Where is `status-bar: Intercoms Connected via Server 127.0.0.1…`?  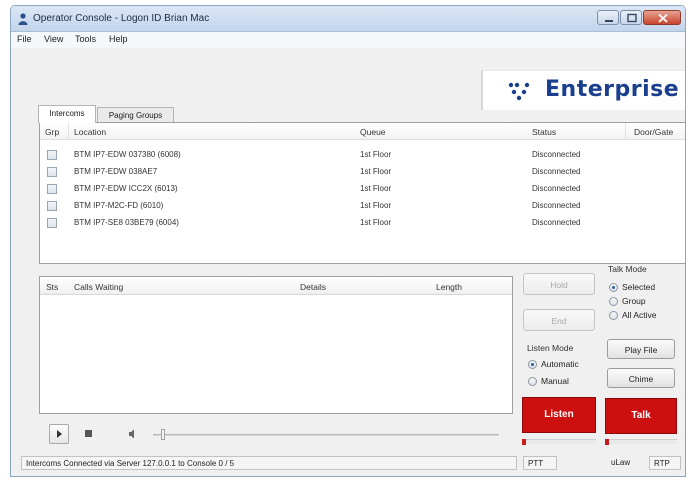
status-bar: Intercoms Connected via Server 127.0.0.1… is located at coordinates (348, 463).